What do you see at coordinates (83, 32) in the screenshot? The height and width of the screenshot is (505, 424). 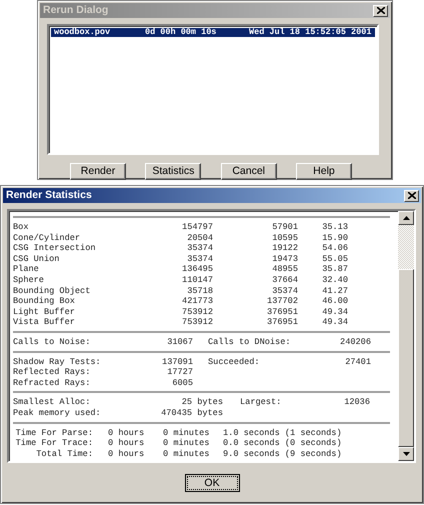 I see `file-name: woodbox.pov` at bounding box center [83, 32].